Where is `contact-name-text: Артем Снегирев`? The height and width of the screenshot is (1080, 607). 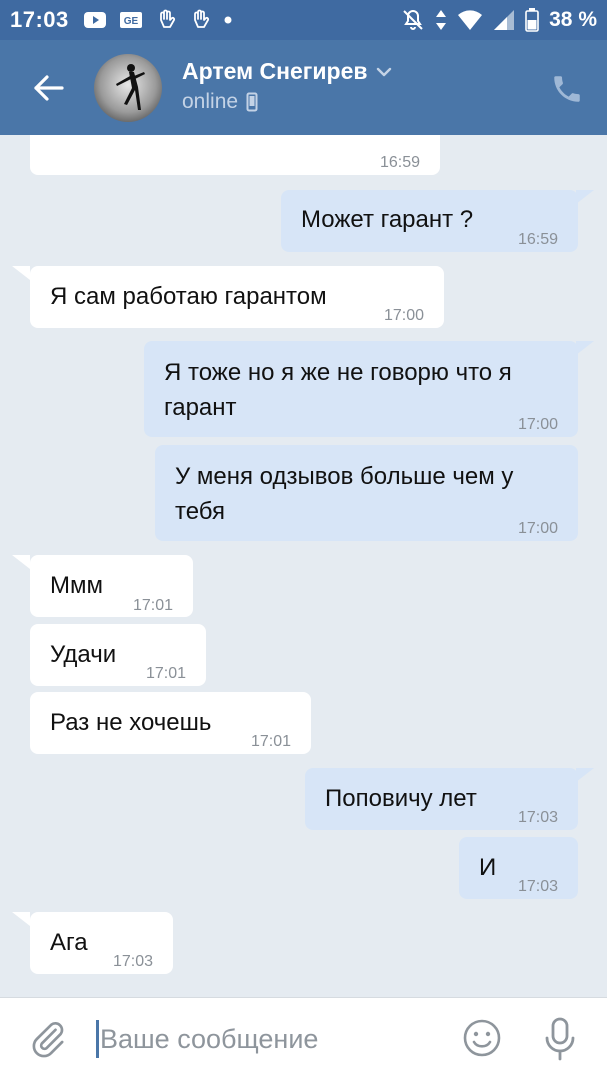 contact-name-text: Артем Снегирев is located at coordinates (275, 71).